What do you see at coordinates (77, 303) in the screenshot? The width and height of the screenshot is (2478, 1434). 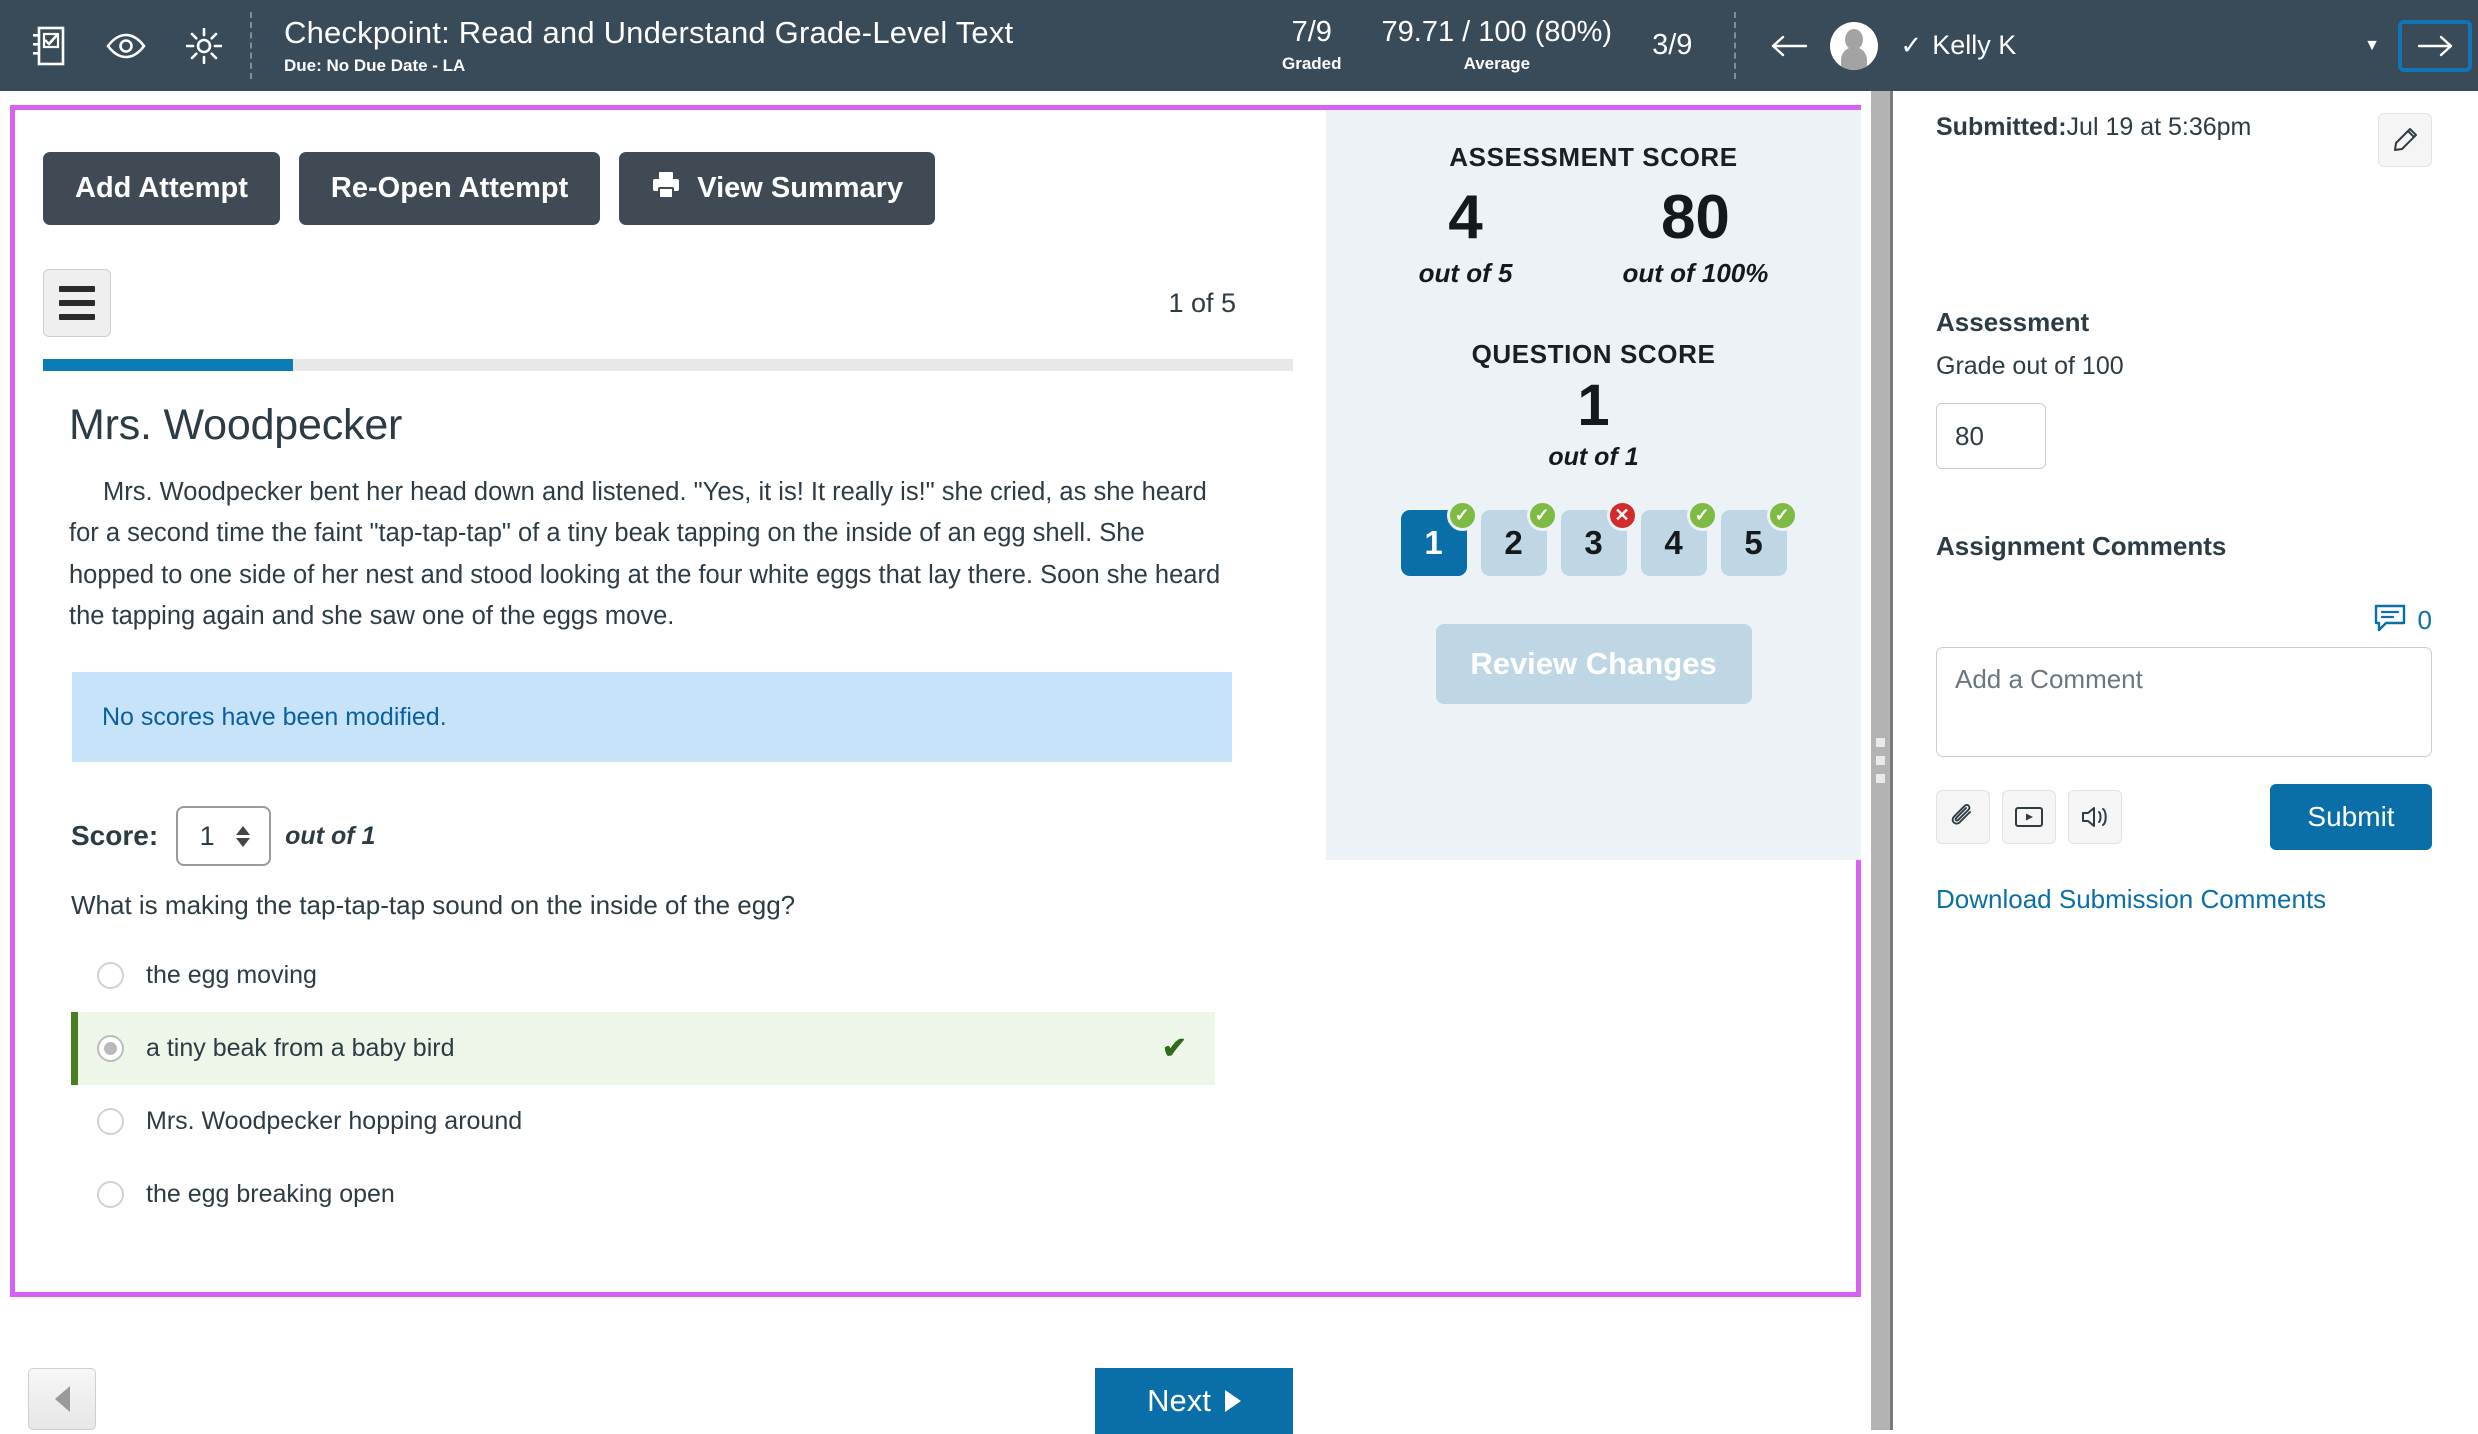 I see `menu-icon` at bounding box center [77, 303].